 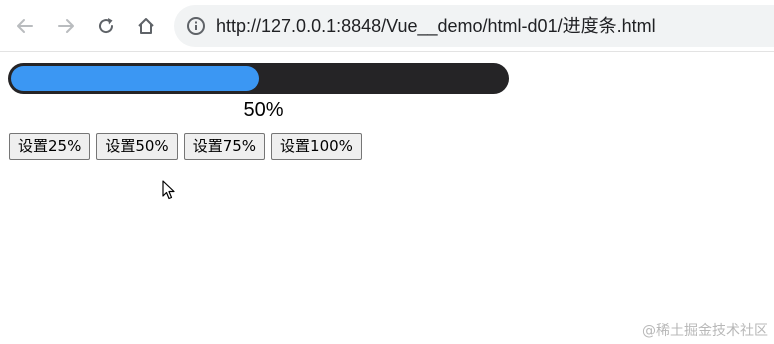 I want to click on set-75-button: 设置75%, so click(x=224, y=146).